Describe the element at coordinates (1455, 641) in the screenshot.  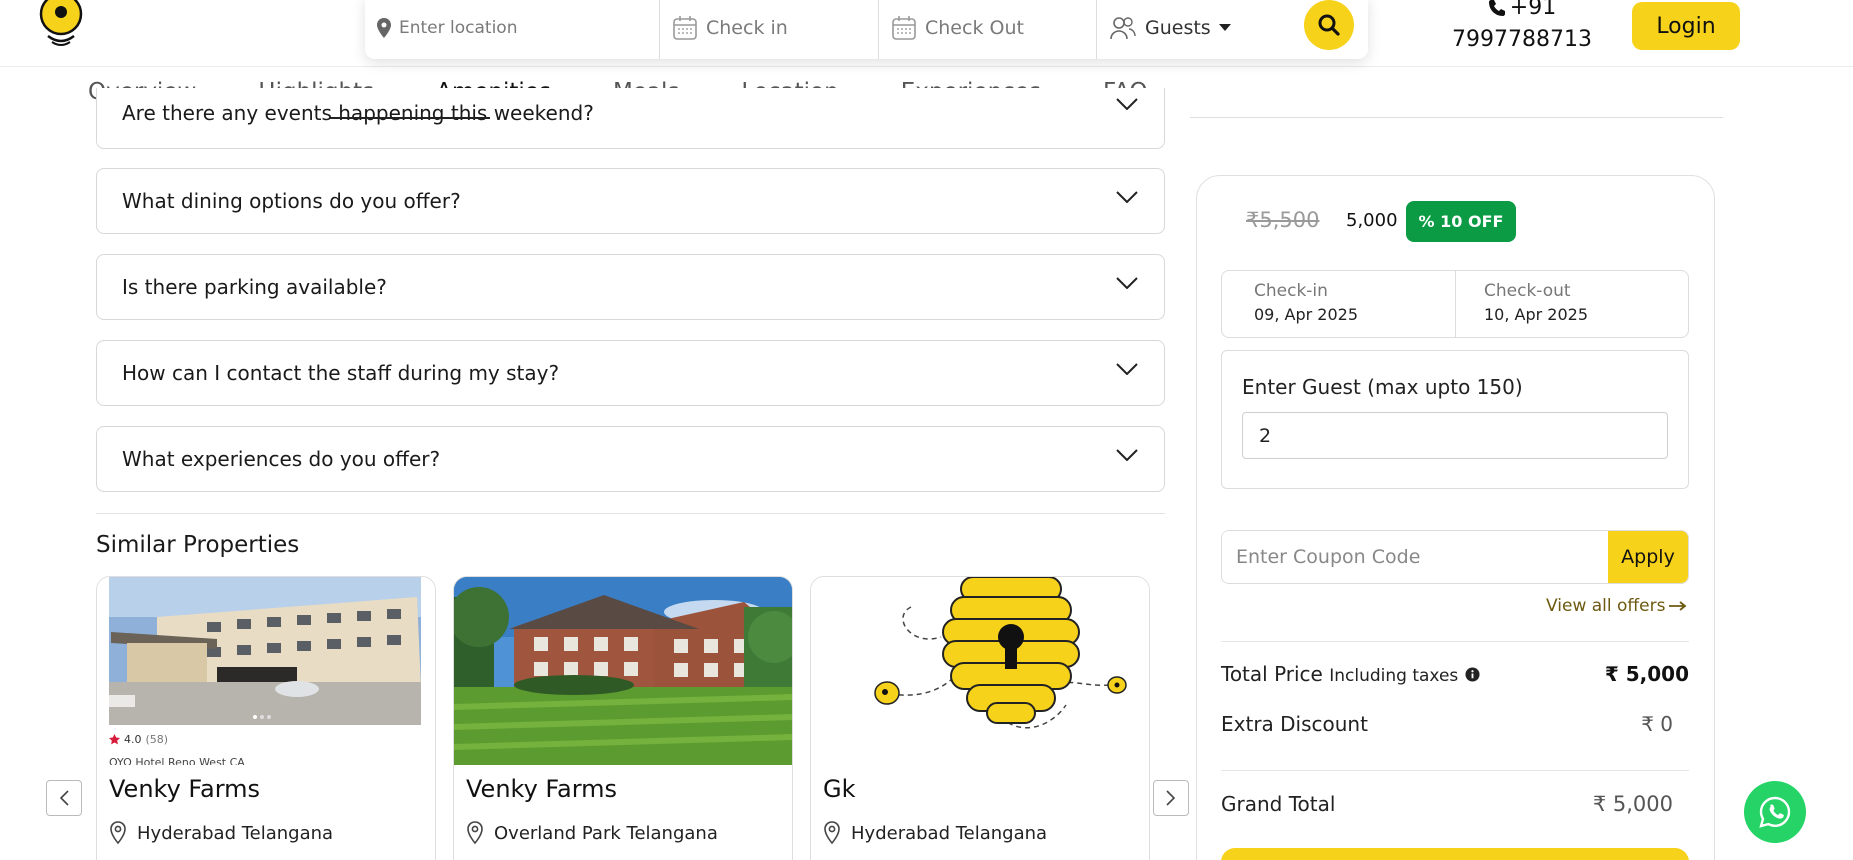
I see `price-divider` at that location.